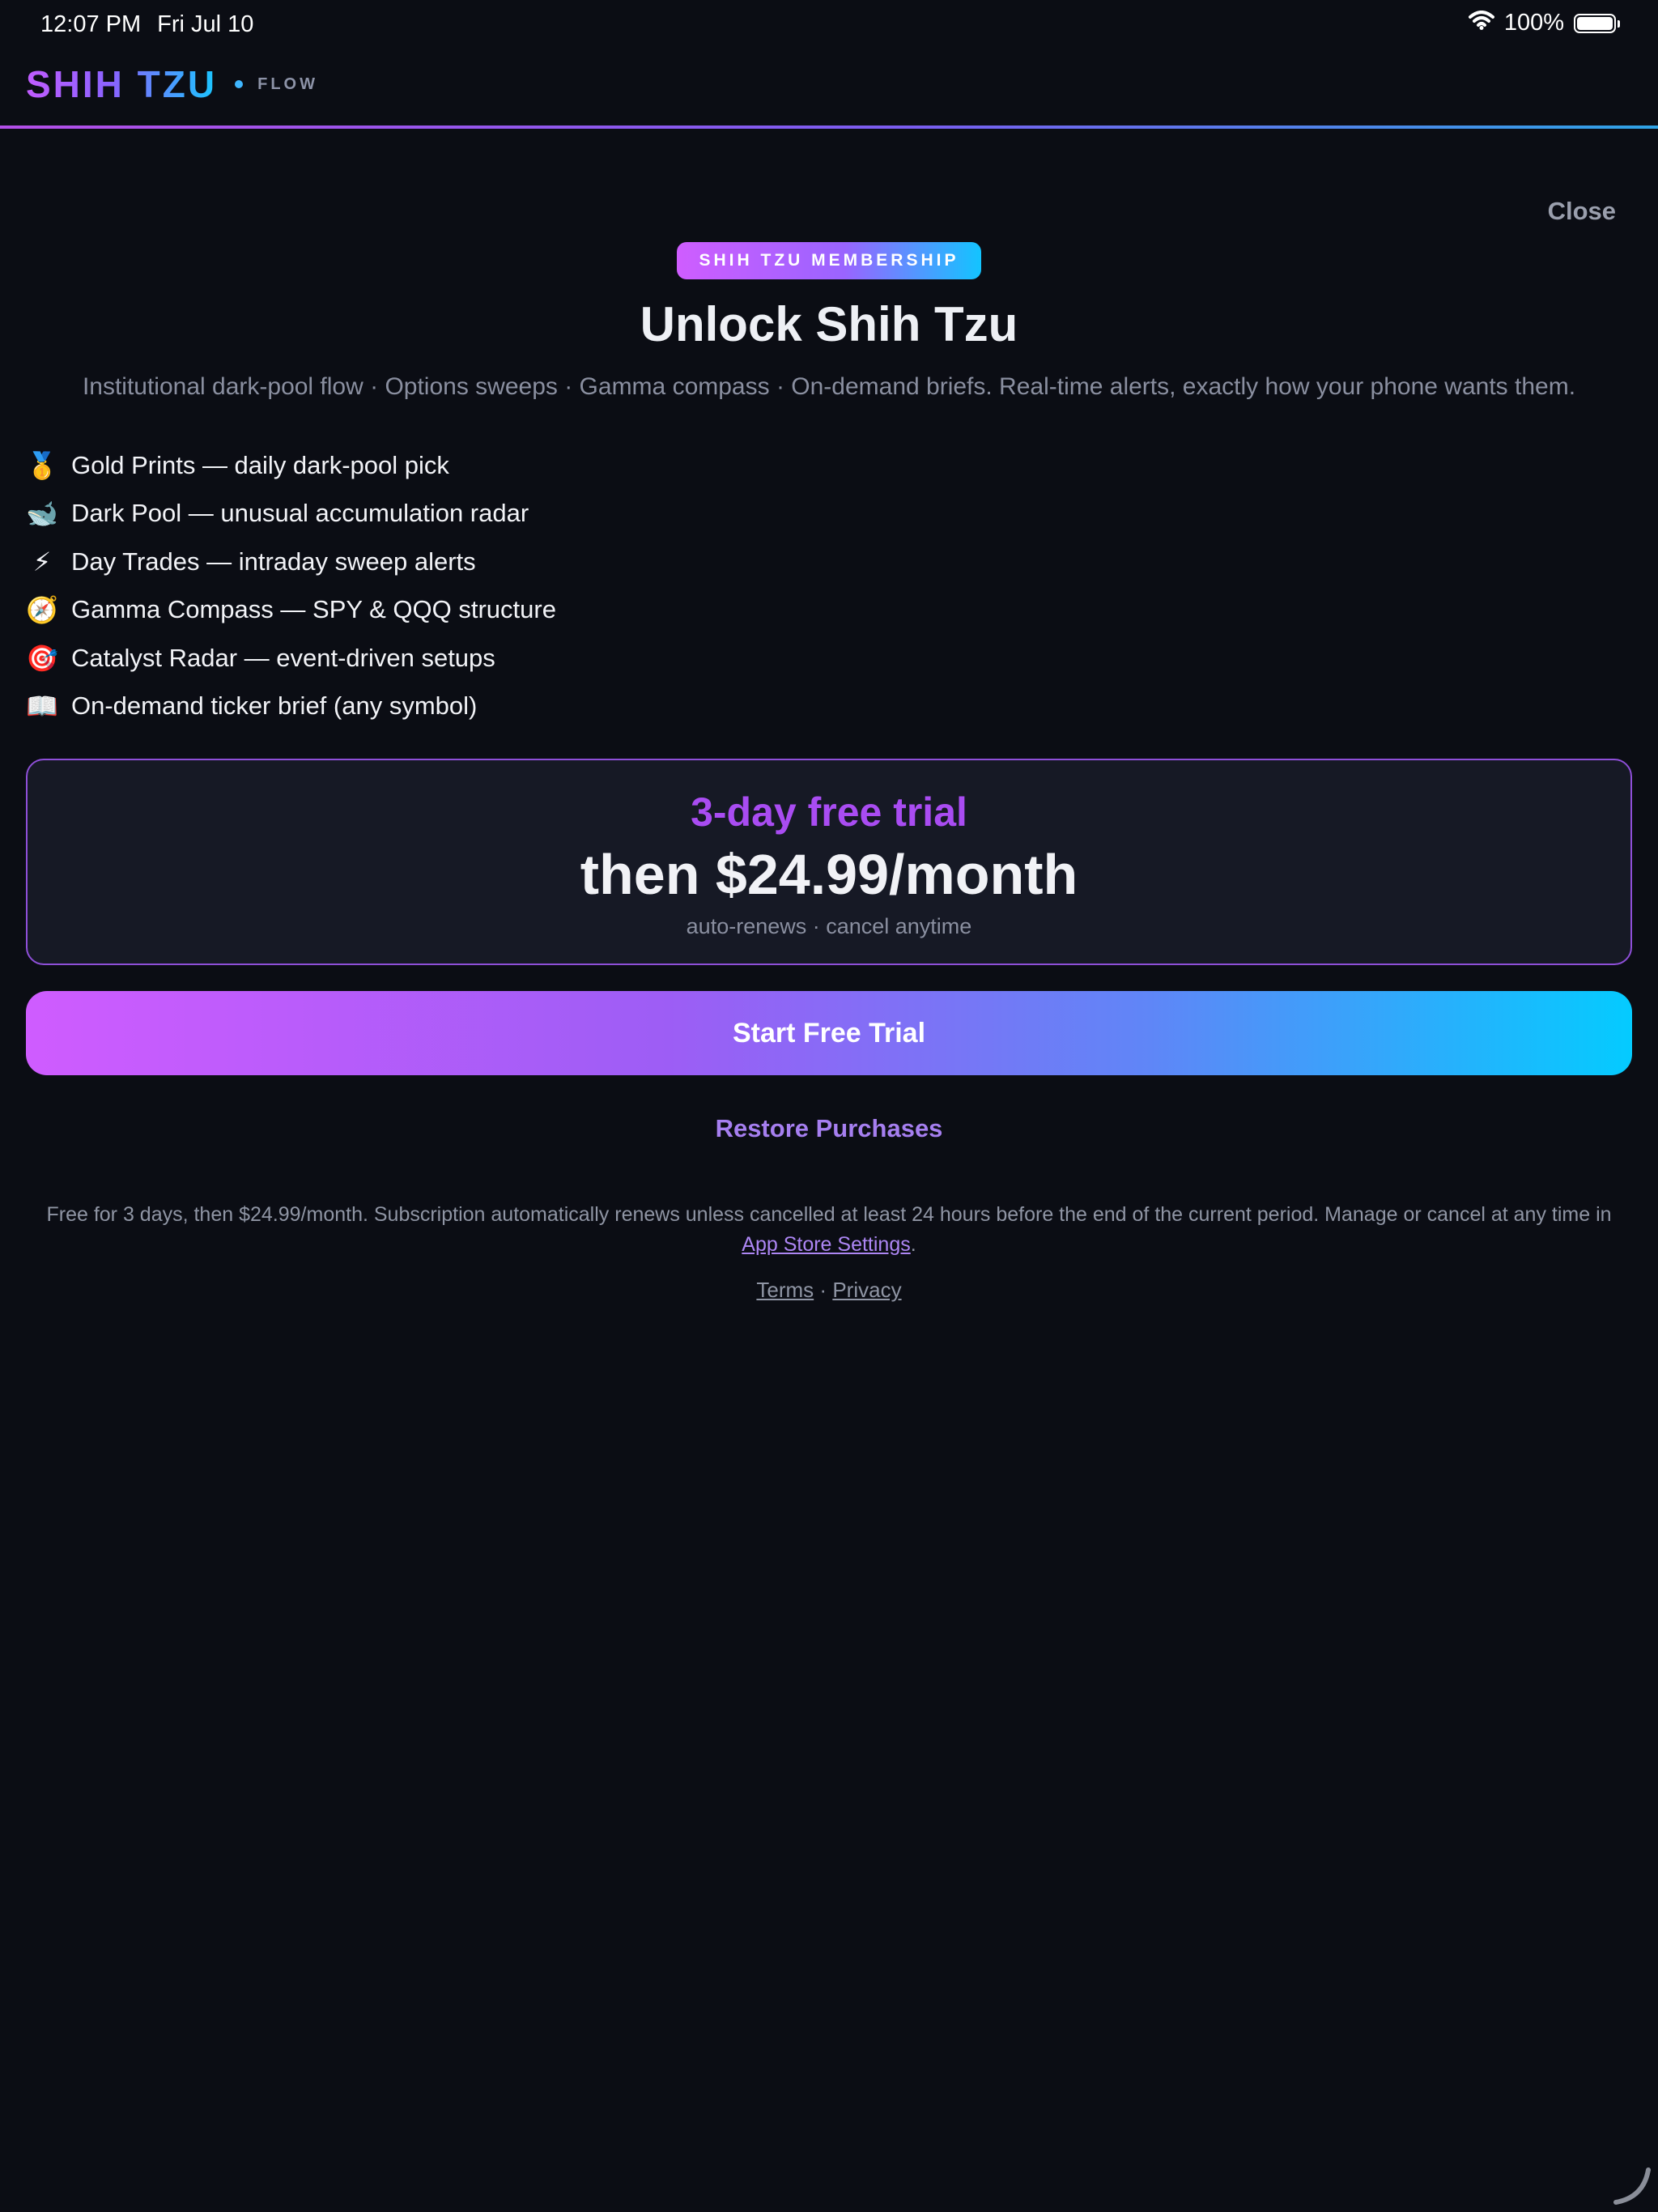 This screenshot has height=2212, width=1658. I want to click on page-title: Unlock Shih Tzu, so click(829, 324).